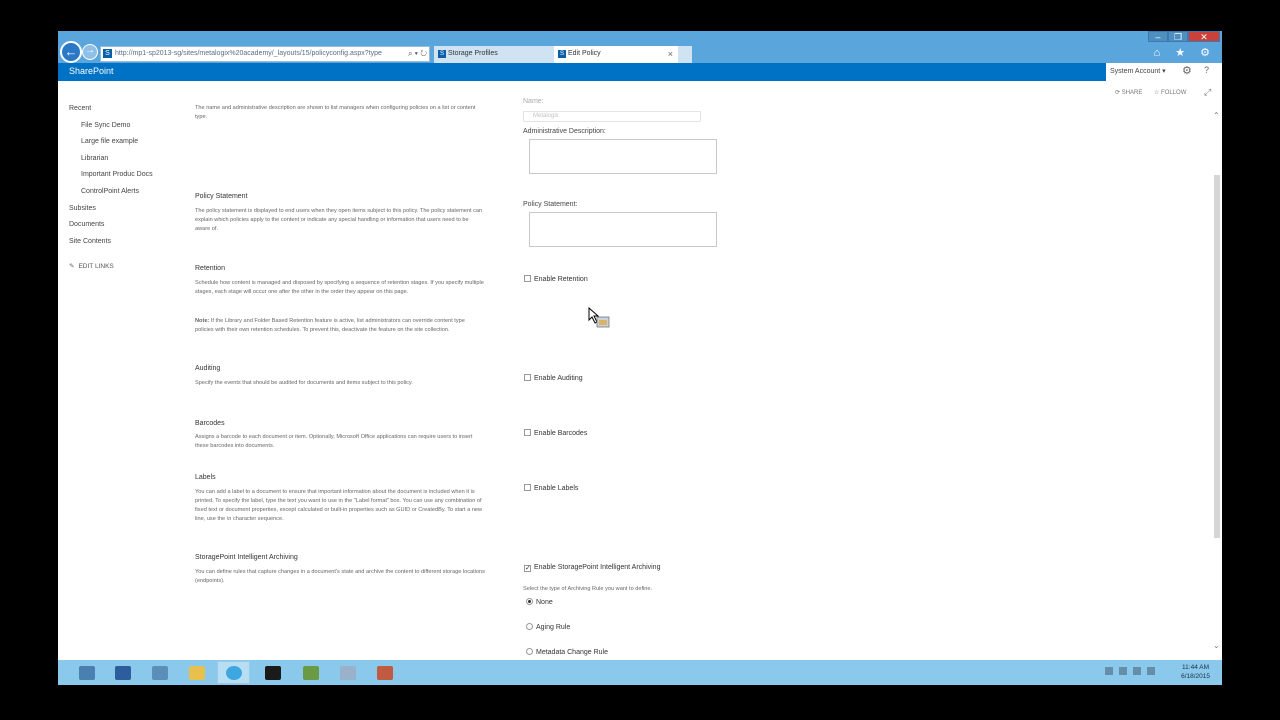 The height and width of the screenshot is (720, 1280). Describe the element at coordinates (555, 433) in the screenshot. I see `enable-barcodes-checkbox: Enable Barcodes` at that location.